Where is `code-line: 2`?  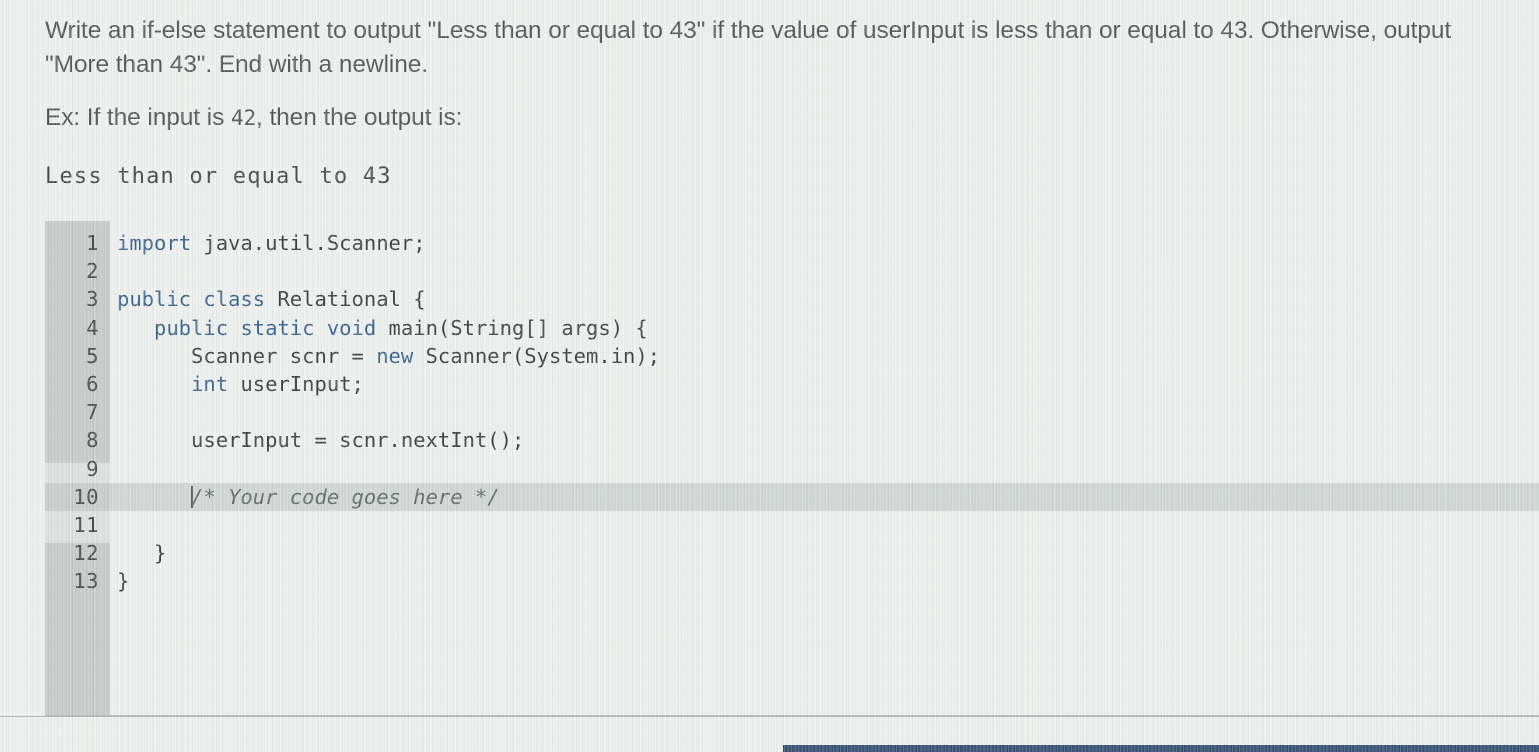 code-line: 2 is located at coordinates (792, 271).